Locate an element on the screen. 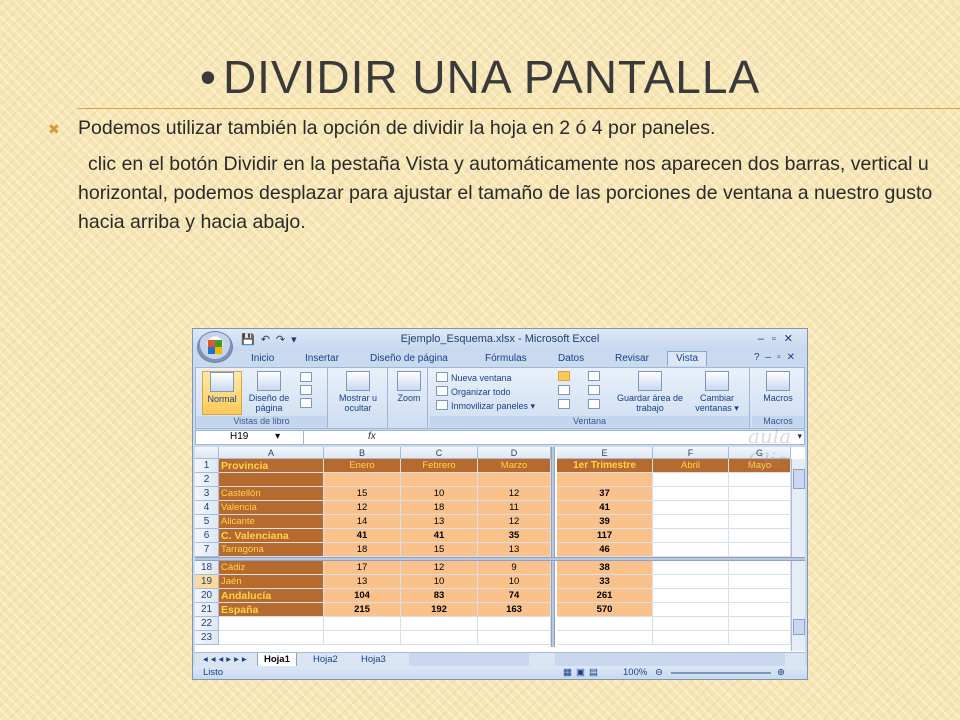 This screenshot has width=960, height=720. column-header: F is located at coordinates (691, 453).